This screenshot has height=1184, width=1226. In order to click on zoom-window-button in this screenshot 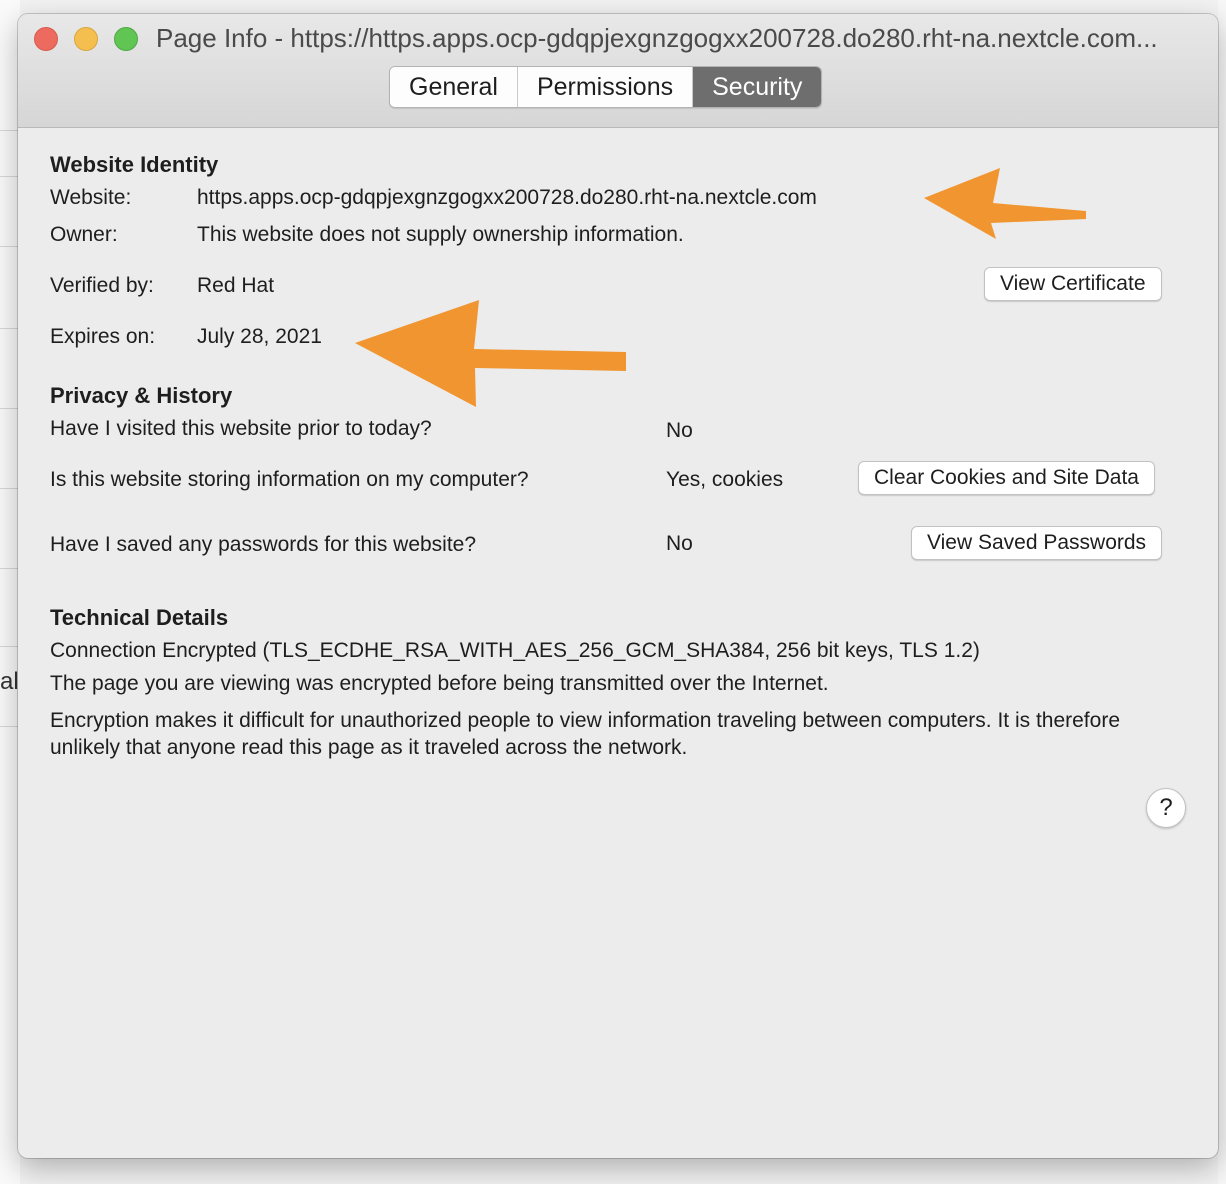, I will do `click(126, 39)`.